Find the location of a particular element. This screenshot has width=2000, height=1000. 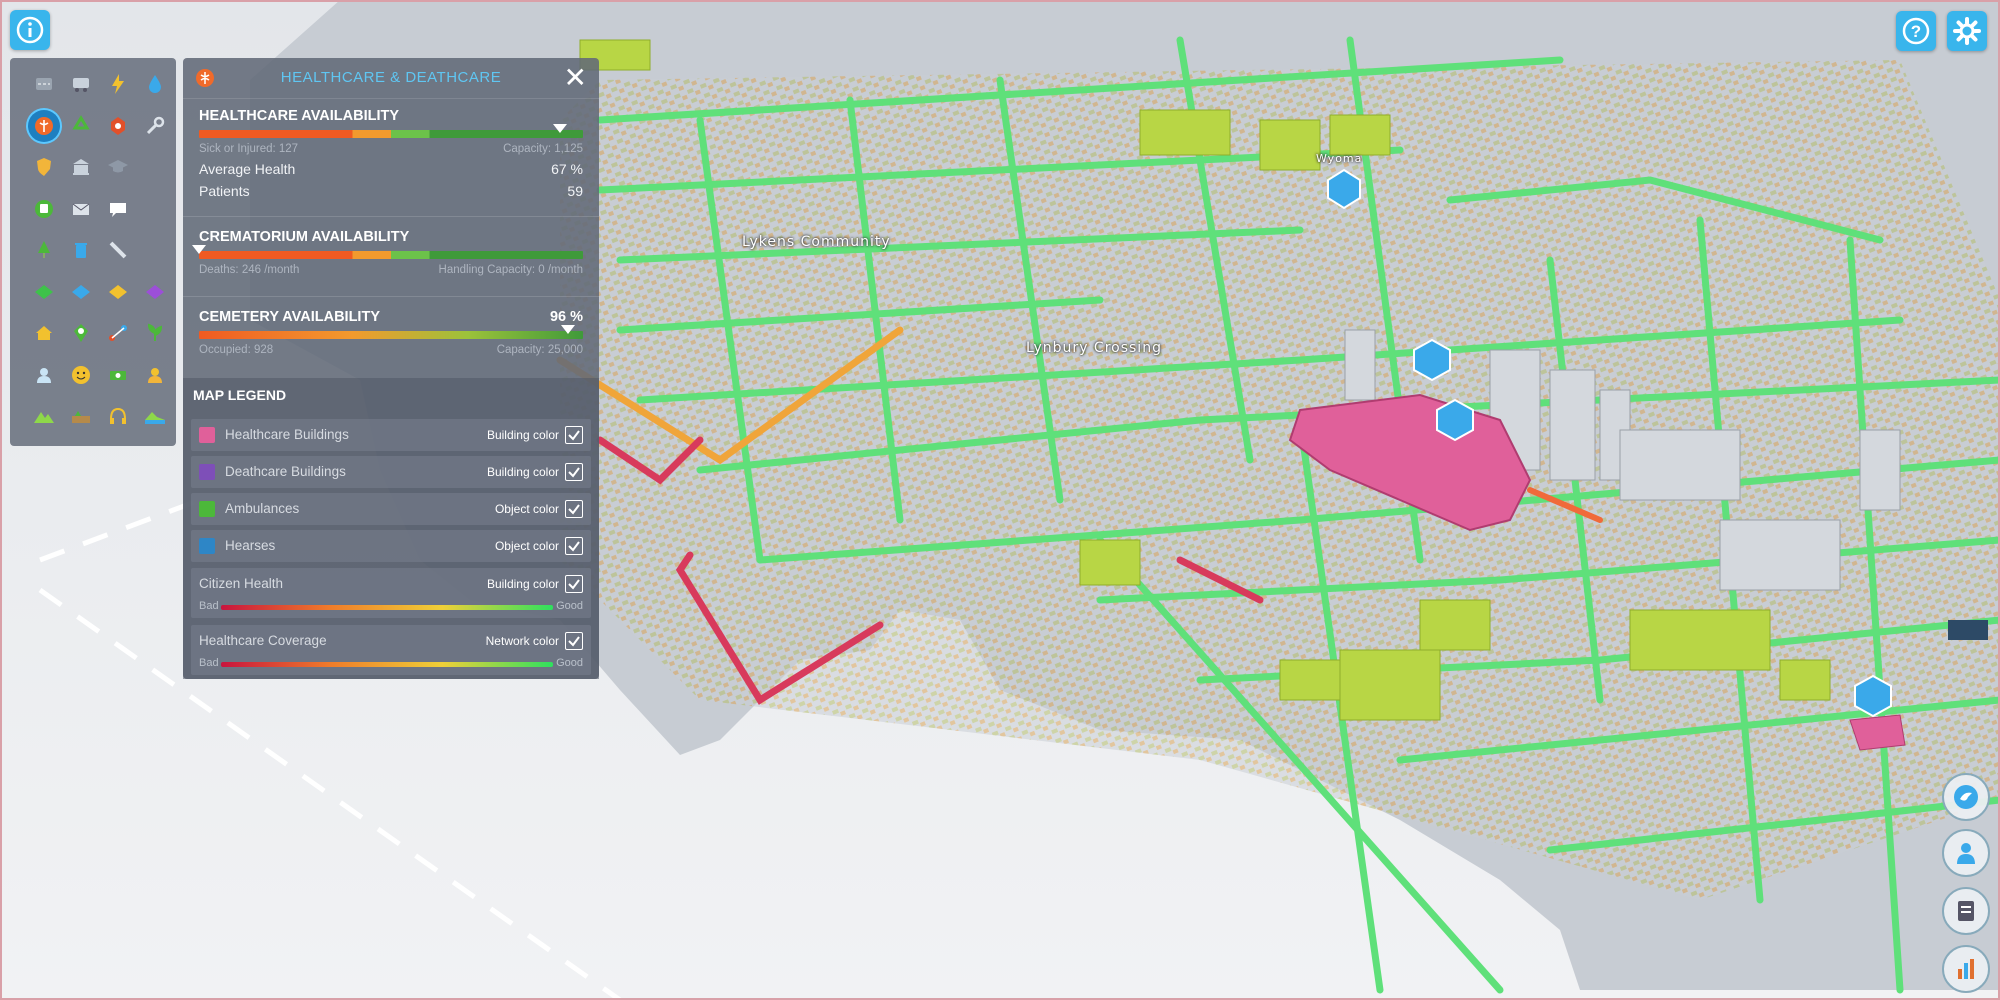

legend-label: Healthcare Coverage is located at coordinates (263, 640).